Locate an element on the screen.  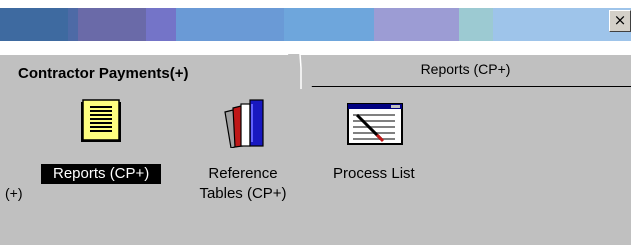
close-icon: × is located at coordinates (620, 20).